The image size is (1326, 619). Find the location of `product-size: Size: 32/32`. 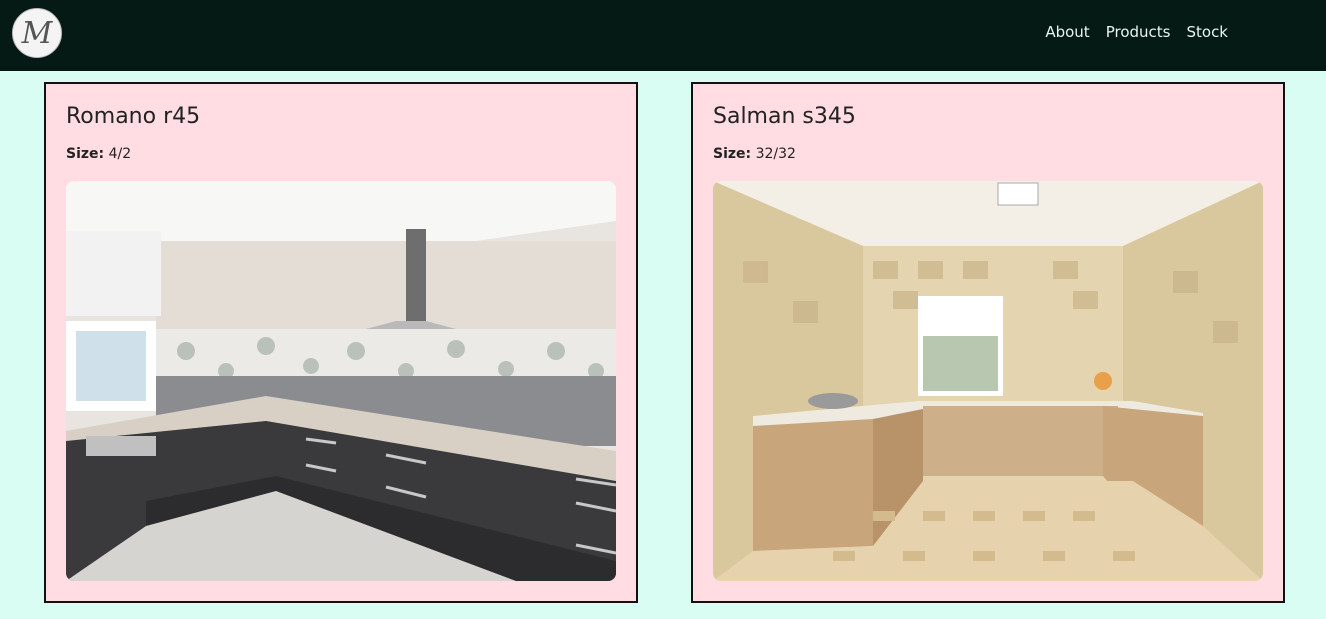

product-size: Size: 32/32 is located at coordinates (754, 154).